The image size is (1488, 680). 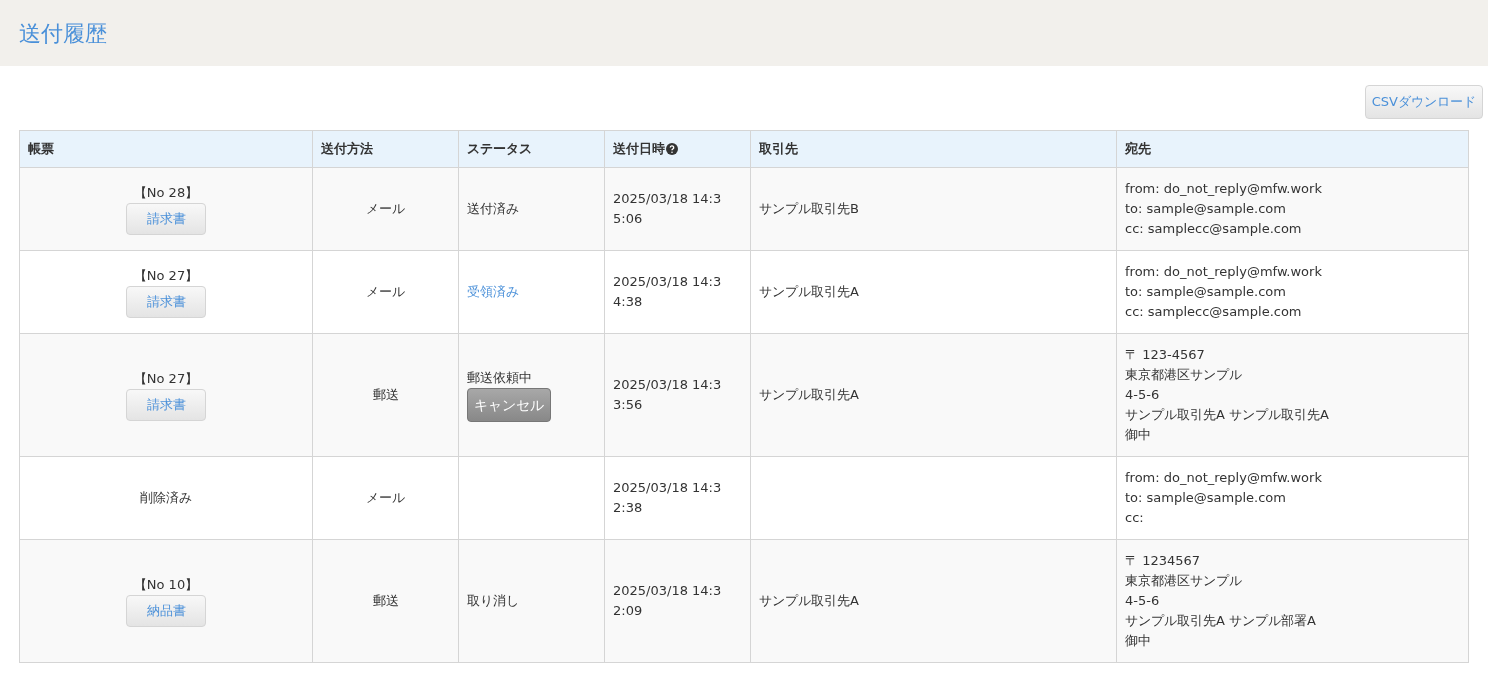 What do you see at coordinates (1165, 355) in the screenshot?
I see `recipient-line: 〒 123-4567` at bounding box center [1165, 355].